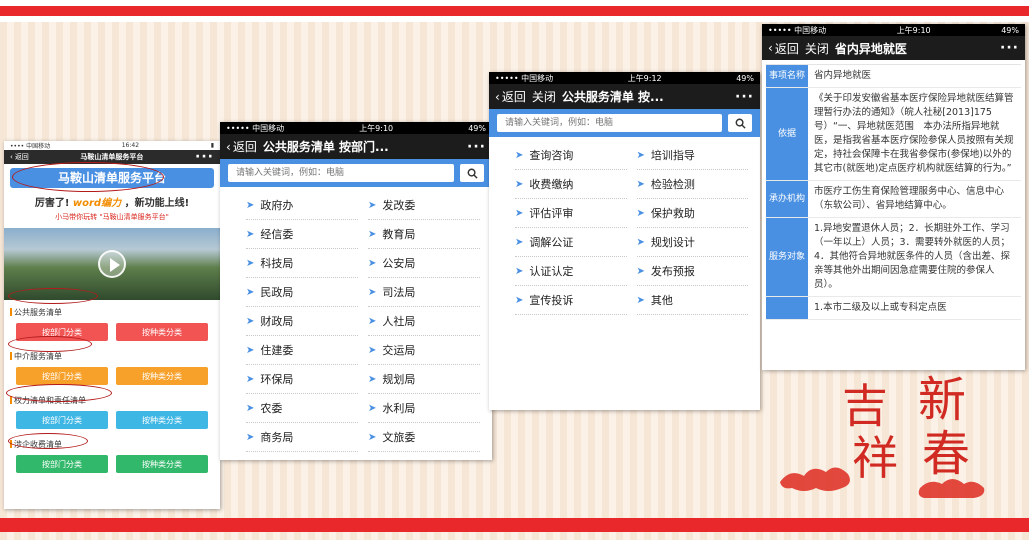  I want to click on grid-item: ➤ 发改委, so click(424, 205).